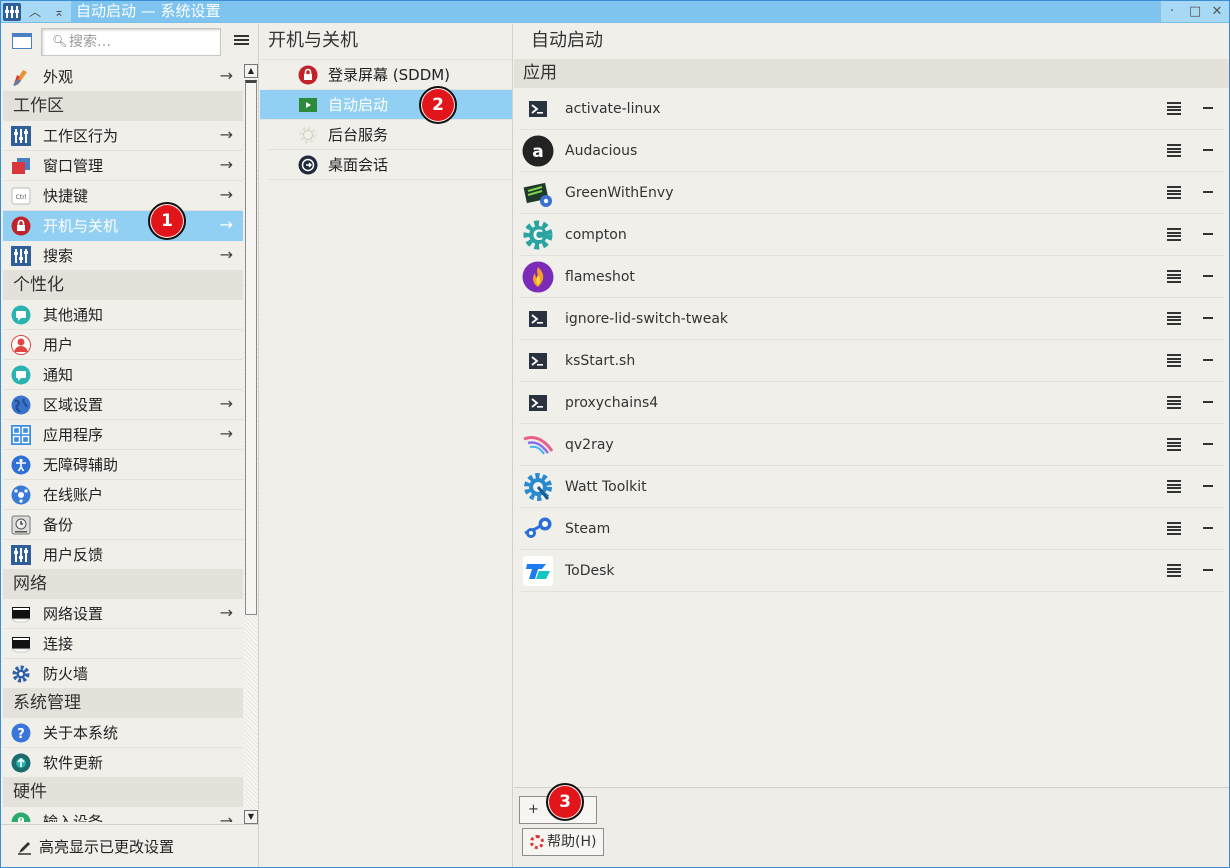 The width and height of the screenshot is (1230, 868). What do you see at coordinates (871, 529) in the screenshot?
I see `autostart-entry-steam: Steam` at bounding box center [871, 529].